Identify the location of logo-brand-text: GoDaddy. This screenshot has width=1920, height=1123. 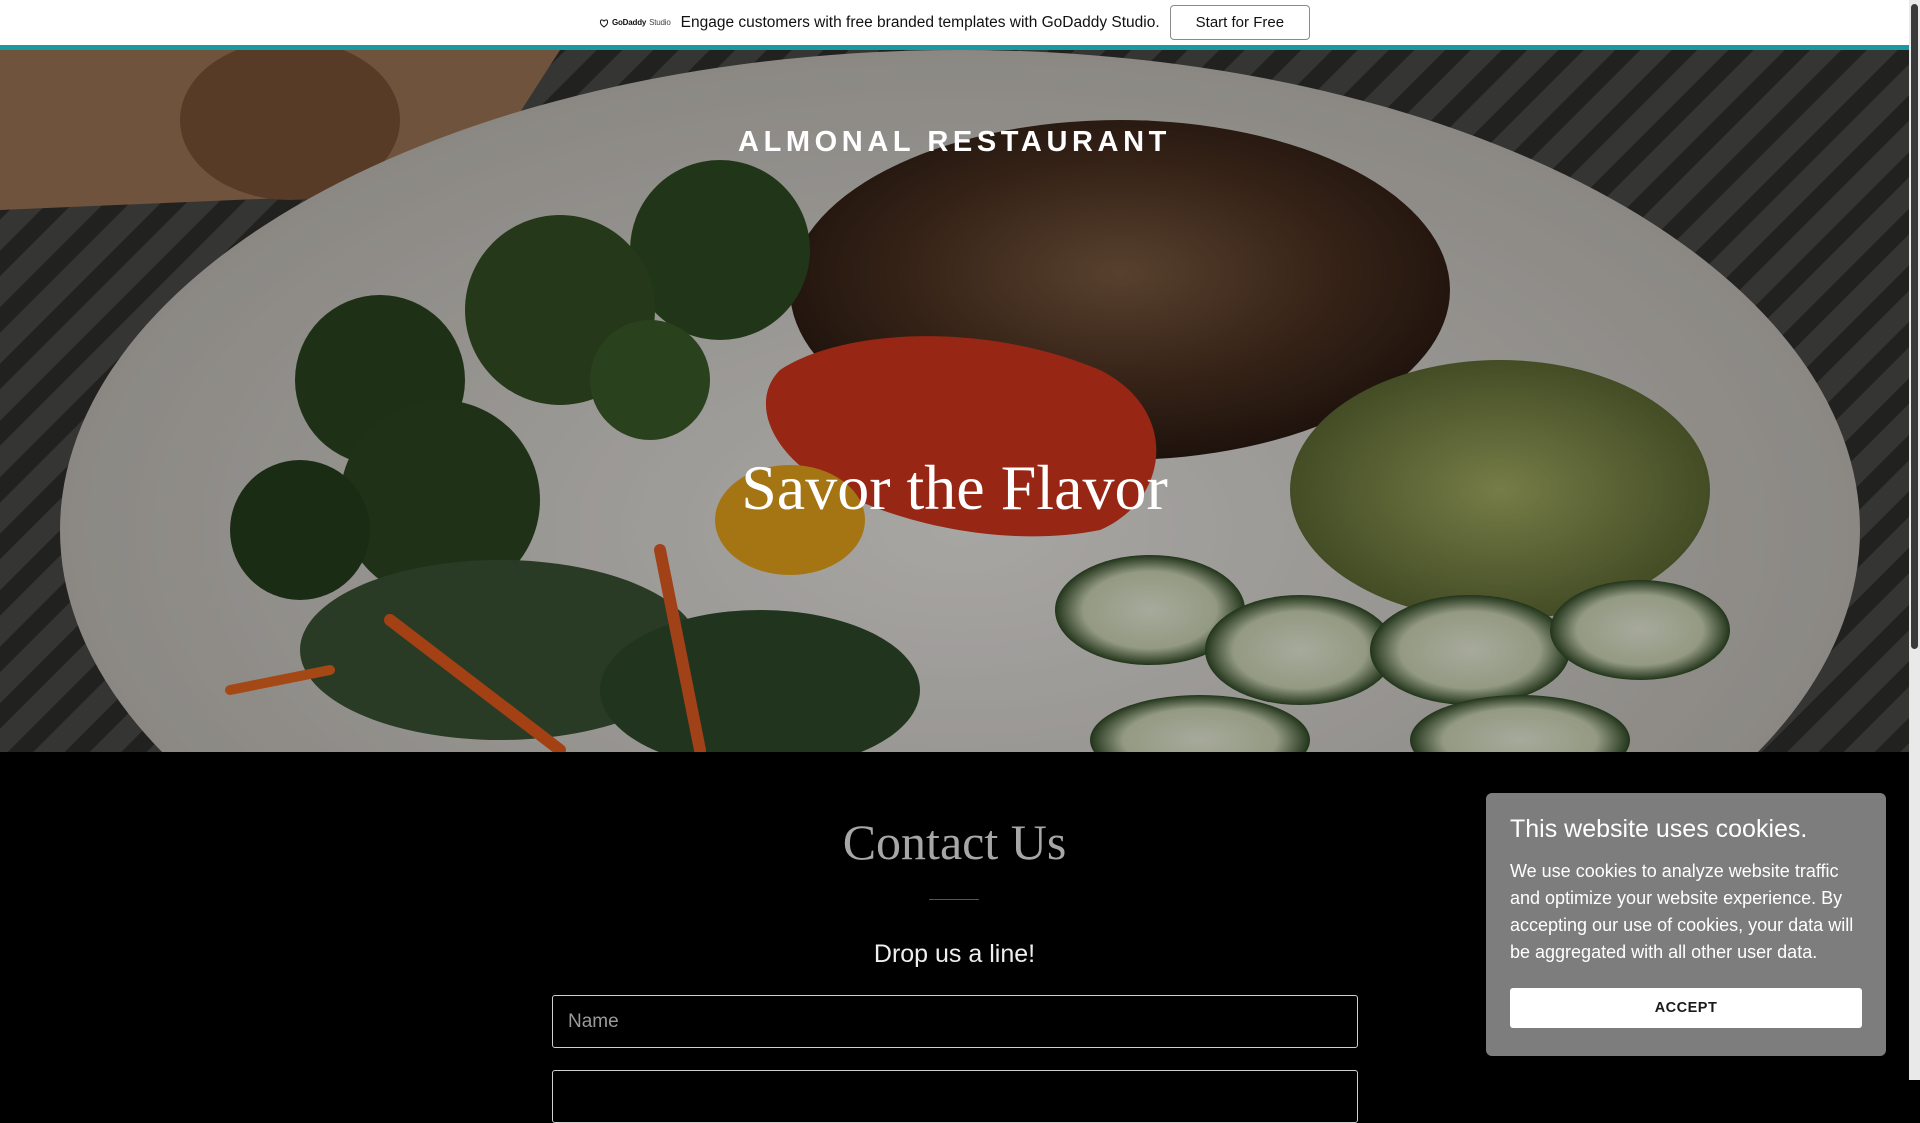
(629, 22).